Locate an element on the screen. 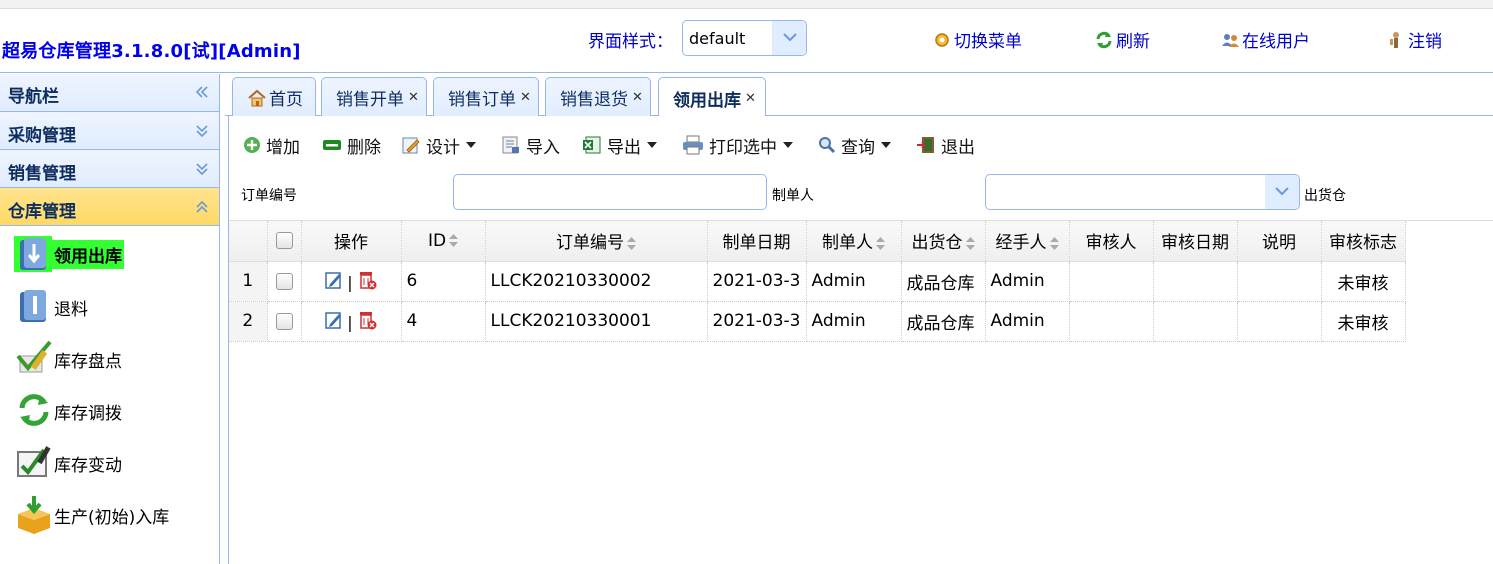 The image size is (1493, 564). sidebar-item-return-material: 退料 is located at coordinates (109, 304).